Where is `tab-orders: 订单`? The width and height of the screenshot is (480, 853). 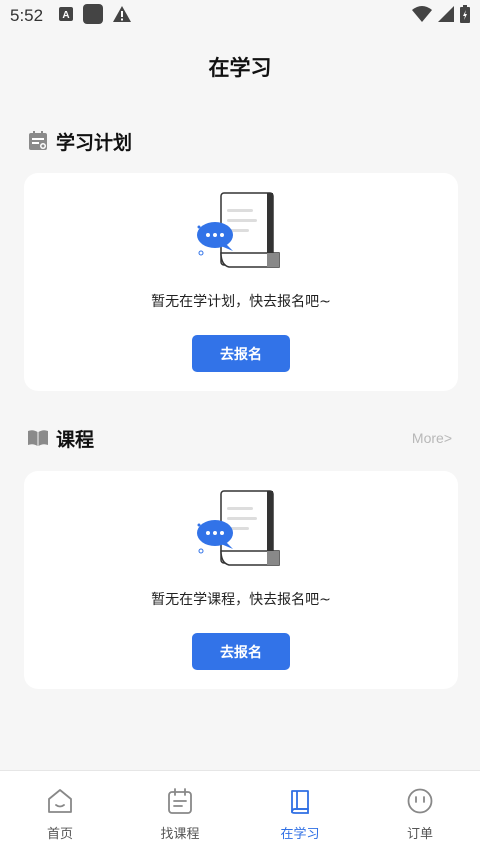
tab-orders: 订单 is located at coordinates (420, 812).